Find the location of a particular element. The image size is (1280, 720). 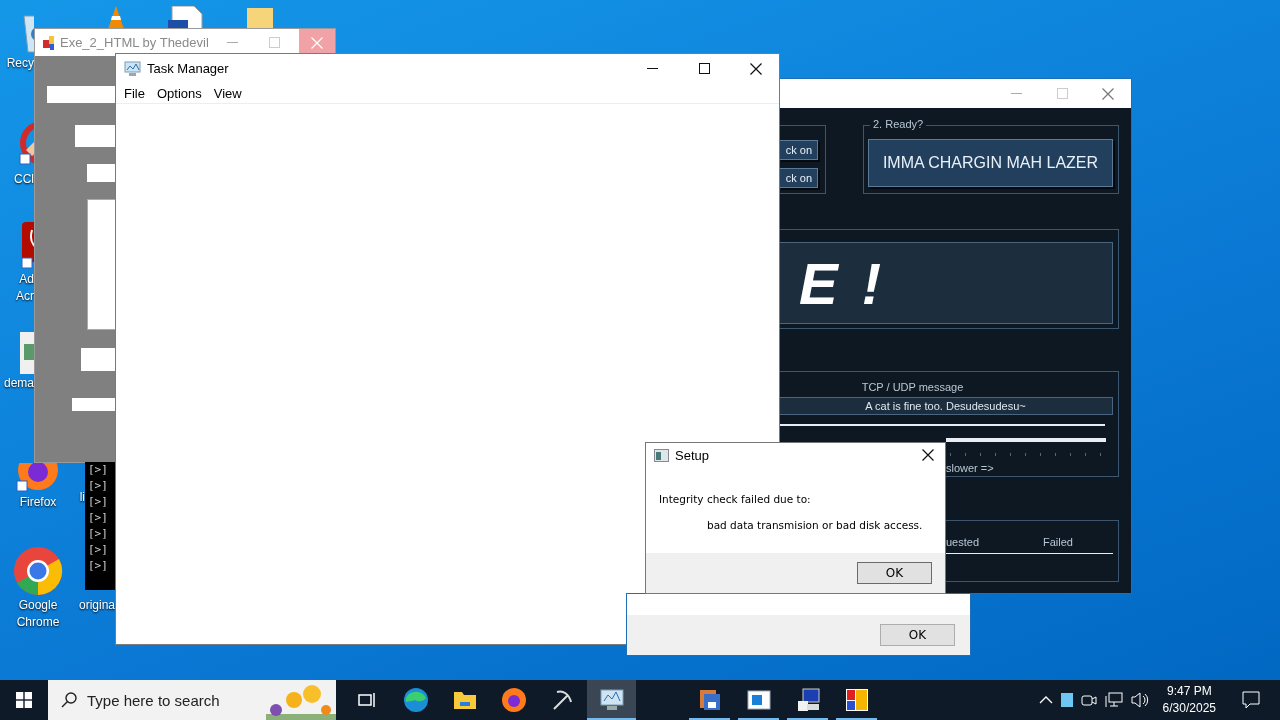

floppy-disk-icon is located at coordinates (709, 700).